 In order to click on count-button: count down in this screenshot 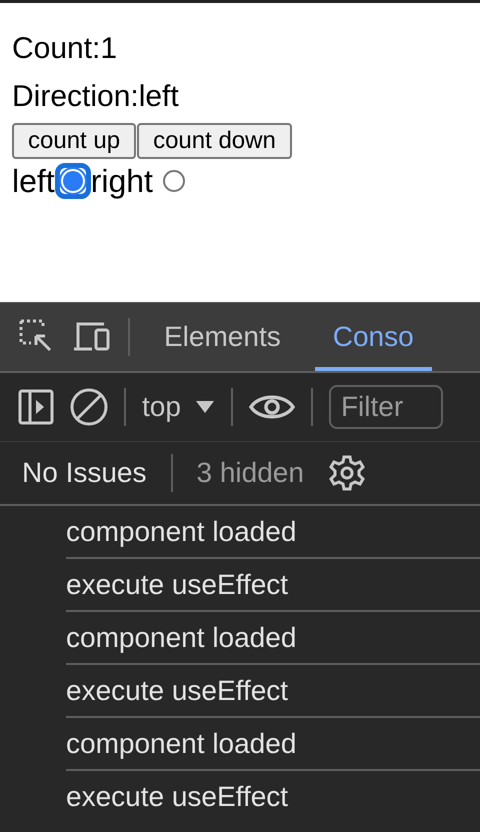, I will do `click(214, 141)`.